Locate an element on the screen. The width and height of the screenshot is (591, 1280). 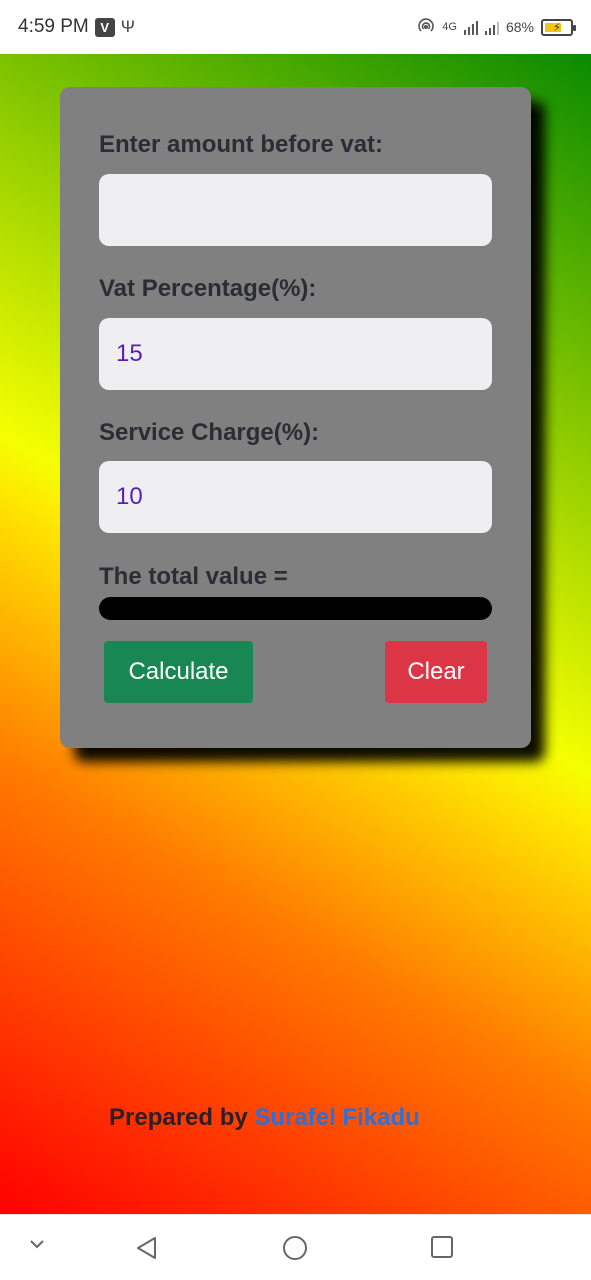
battery-percent: 68% is located at coordinates (519, 27).